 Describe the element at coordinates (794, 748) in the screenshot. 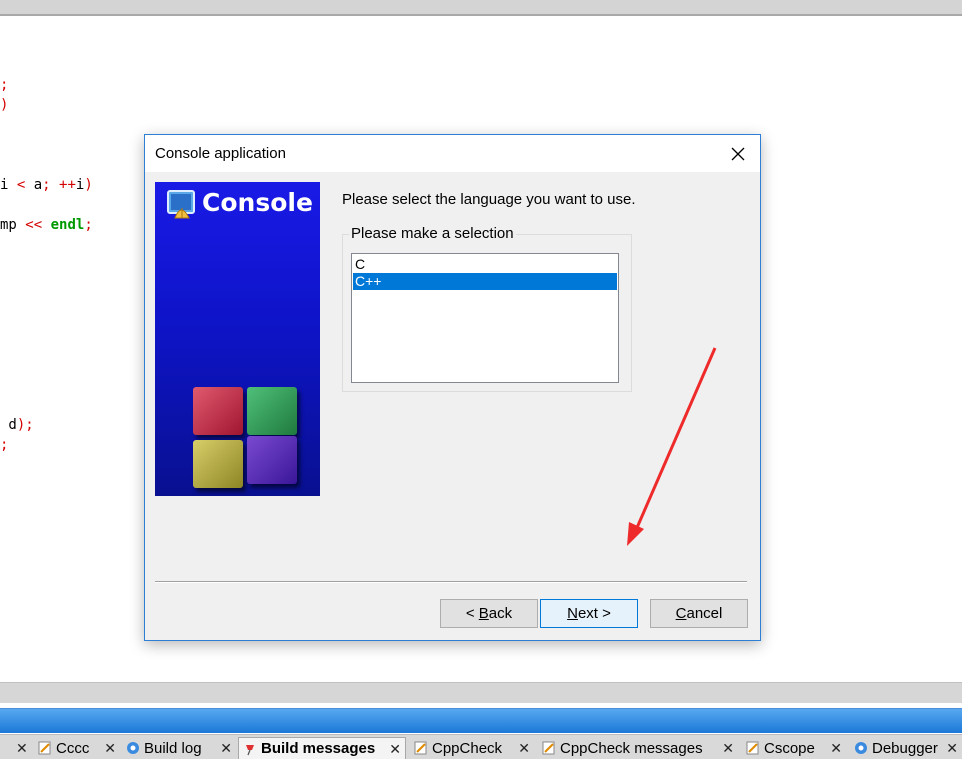

I see `tab-cscope: Cscope ✕` at that location.